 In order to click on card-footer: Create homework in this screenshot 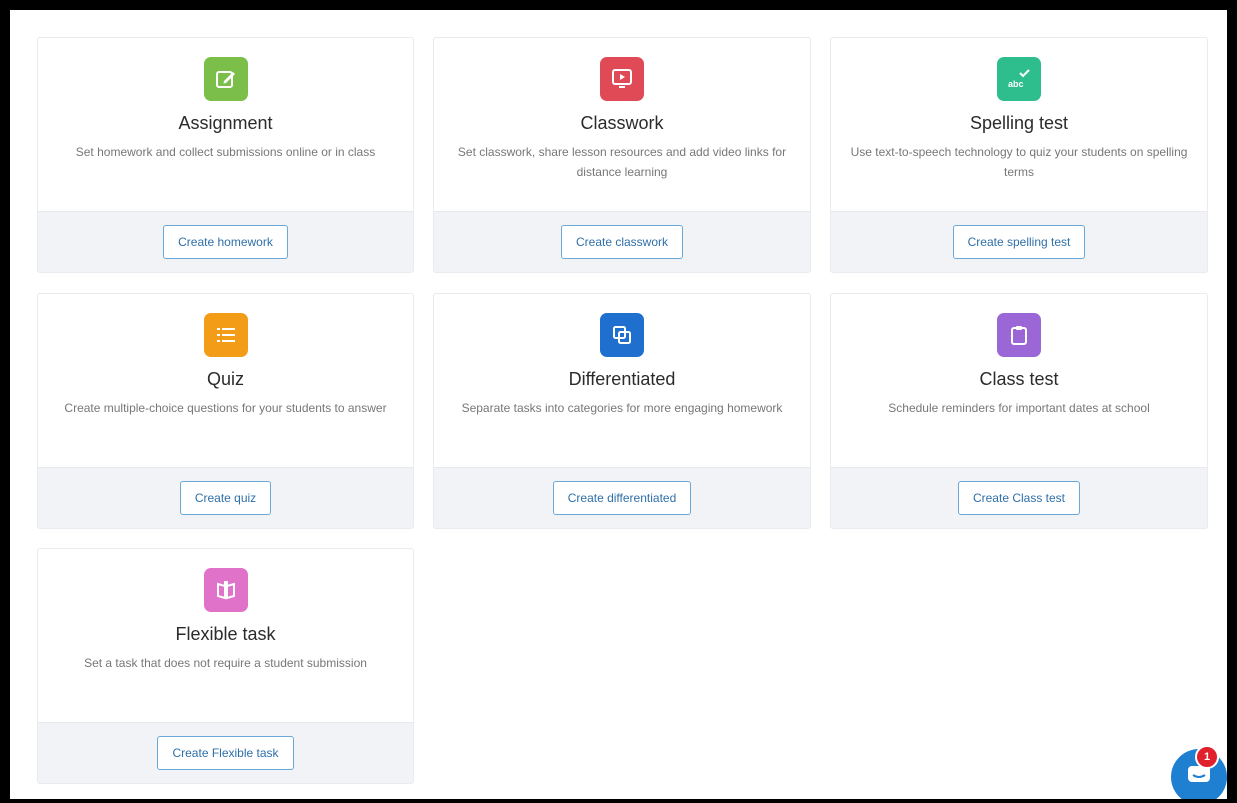, I will do `click(225, 241)`.